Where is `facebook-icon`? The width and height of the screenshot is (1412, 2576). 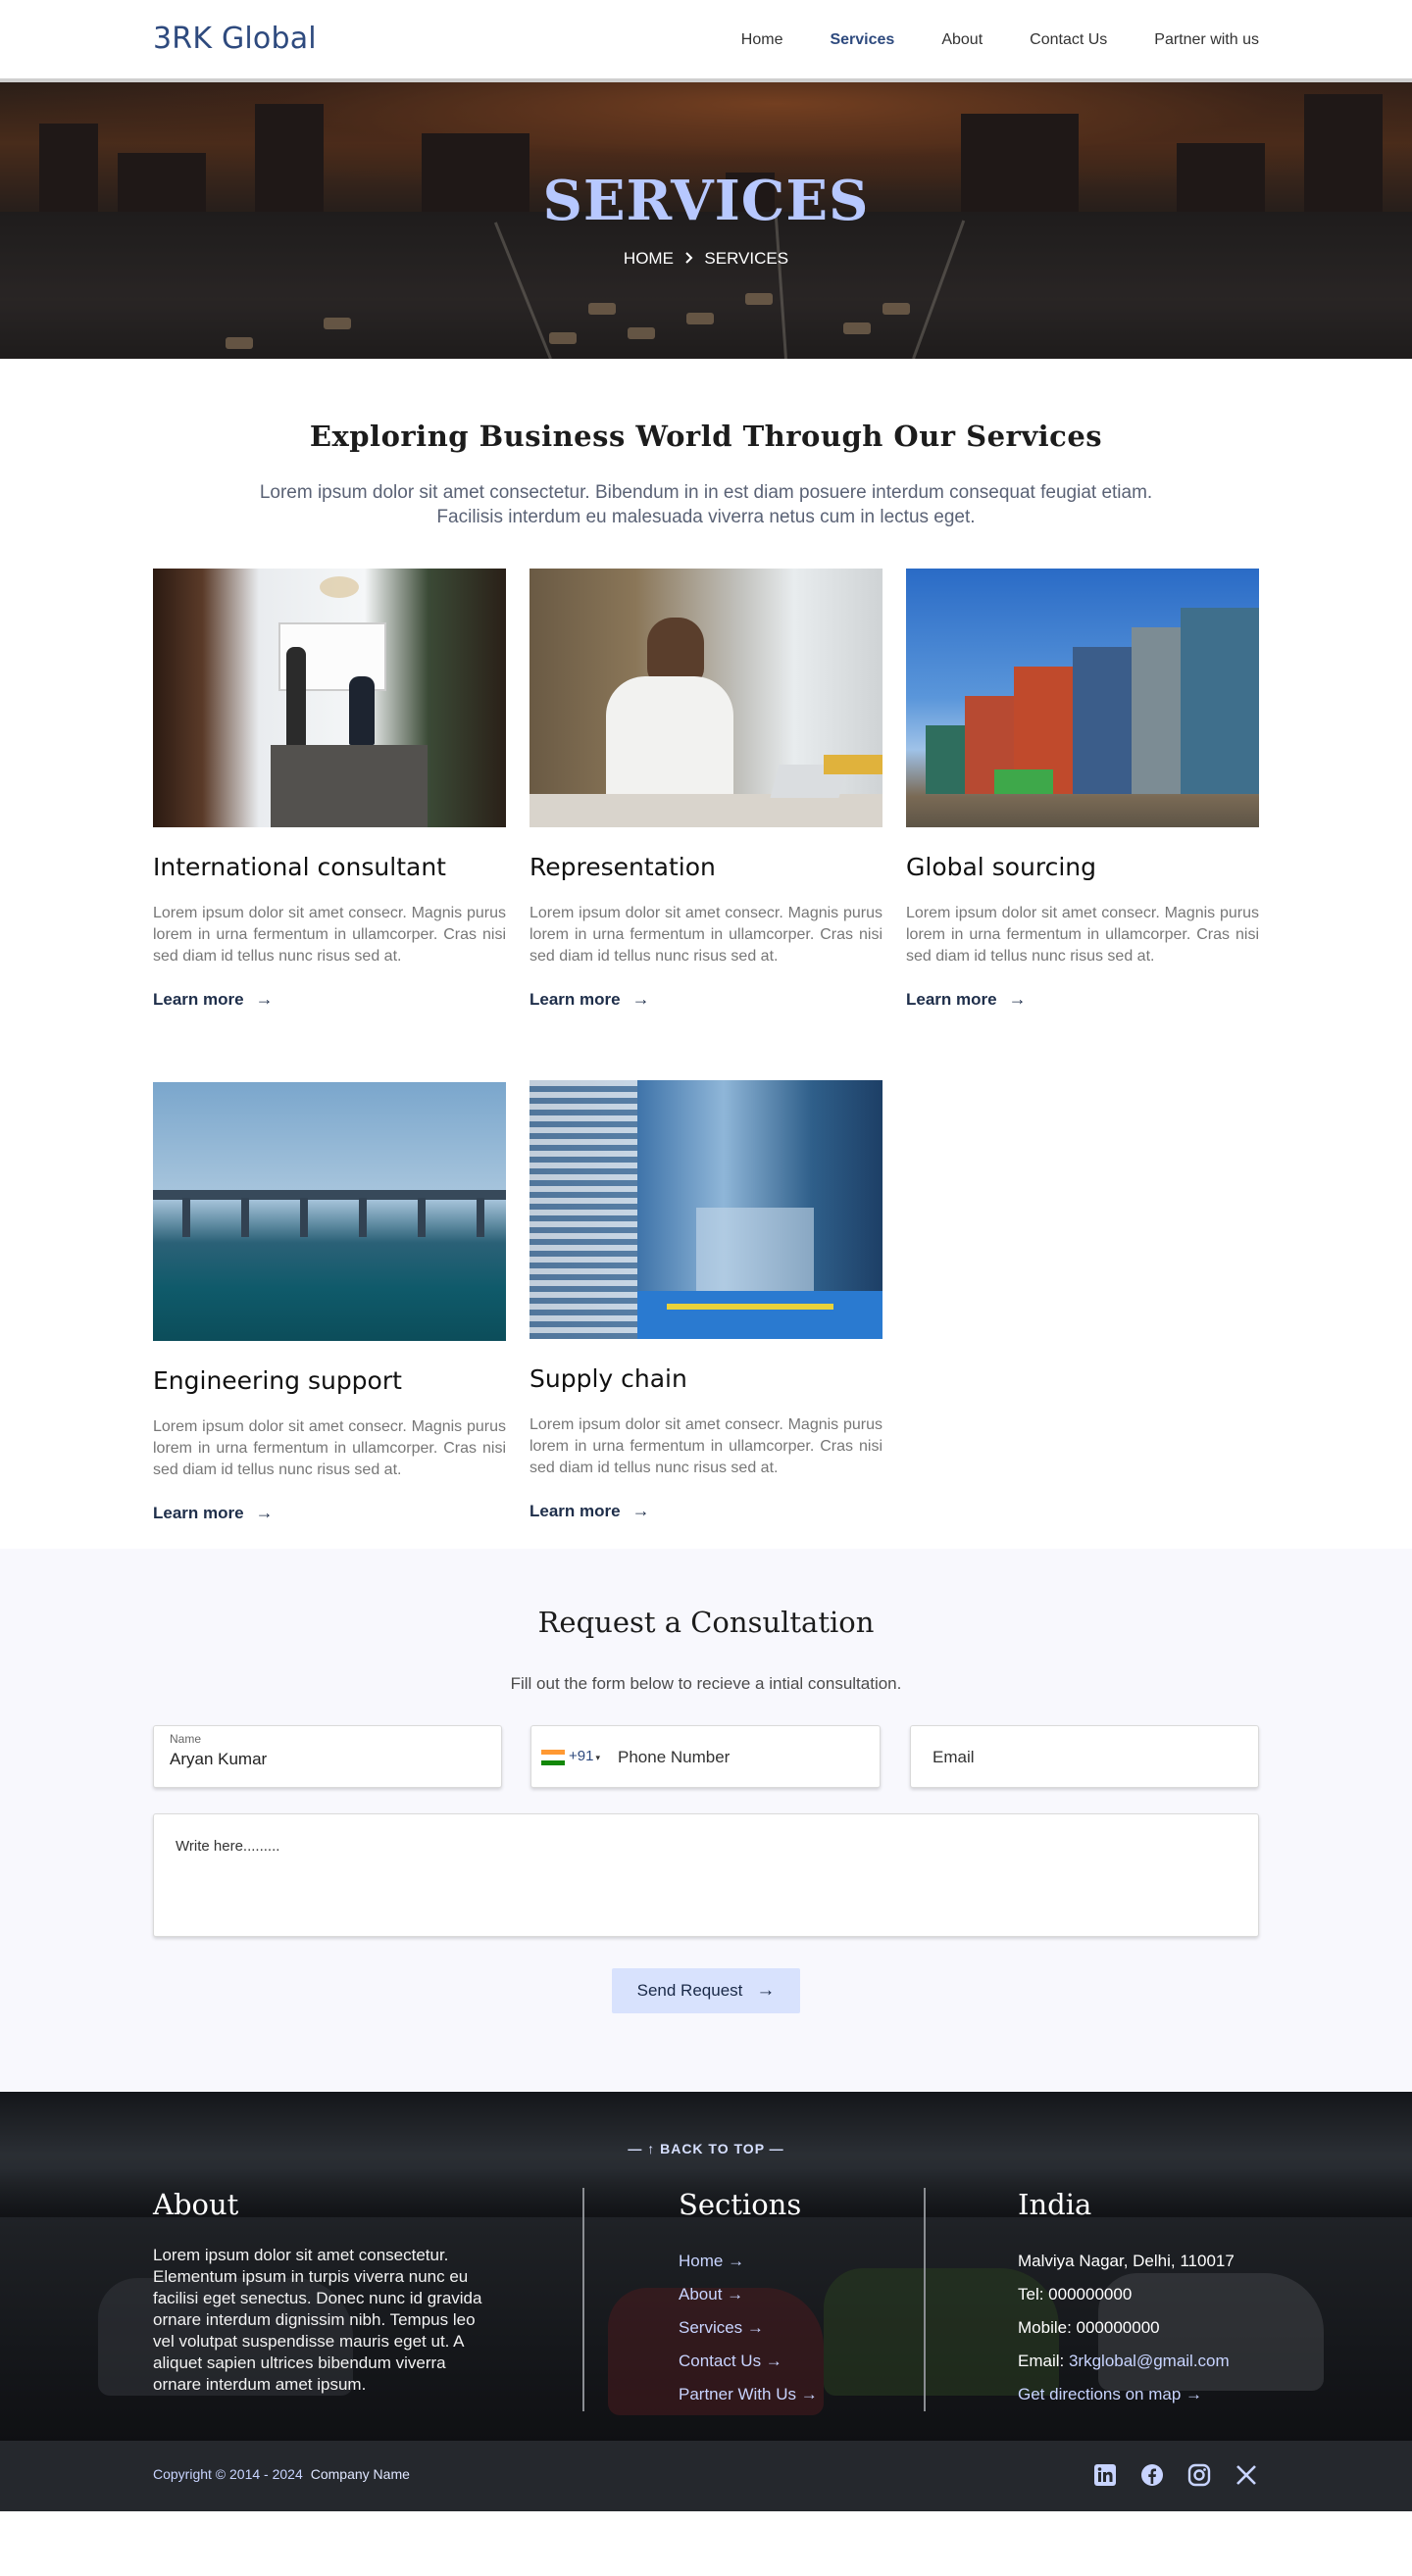
facebook-icon is located at coordinates (1152, 2475).